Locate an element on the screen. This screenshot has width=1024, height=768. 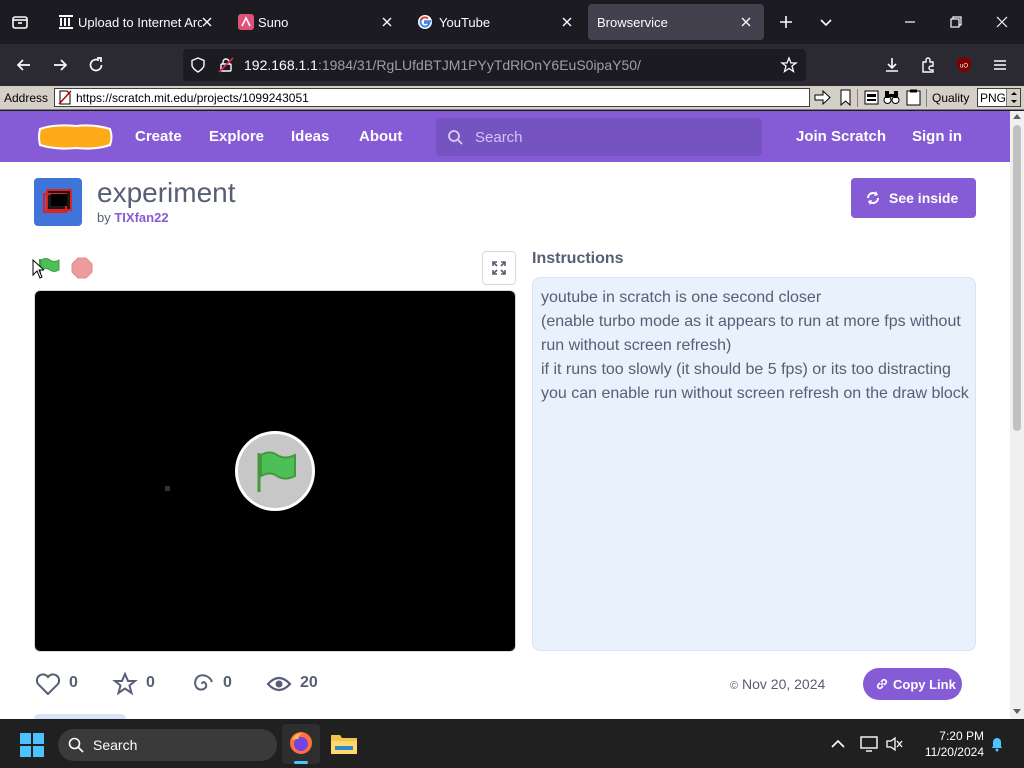
fullscreen-icon is located at coordinates (499, 268).